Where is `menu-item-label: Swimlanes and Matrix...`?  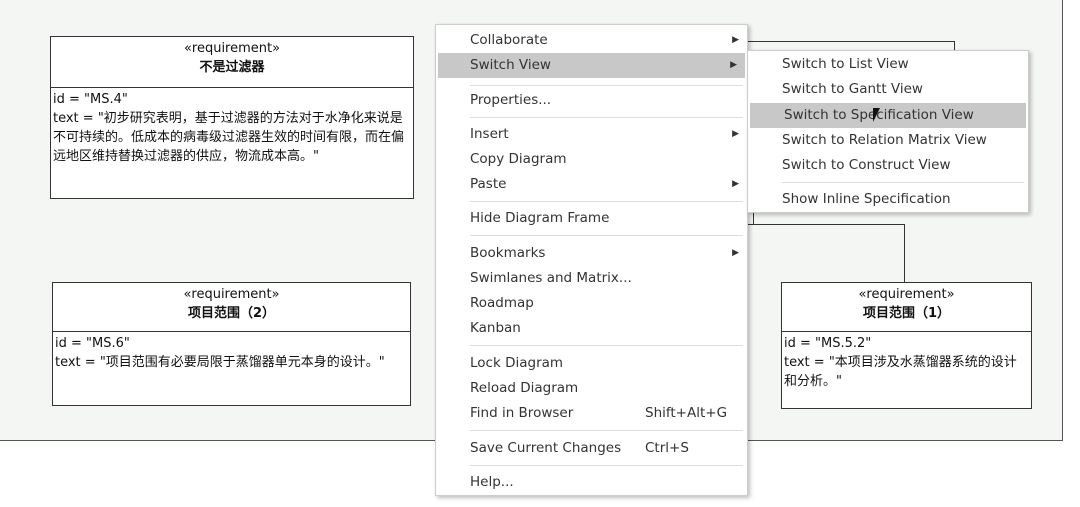
menu-item-label: Swimlanes and Matrix... is located at coordinates (551, 278).